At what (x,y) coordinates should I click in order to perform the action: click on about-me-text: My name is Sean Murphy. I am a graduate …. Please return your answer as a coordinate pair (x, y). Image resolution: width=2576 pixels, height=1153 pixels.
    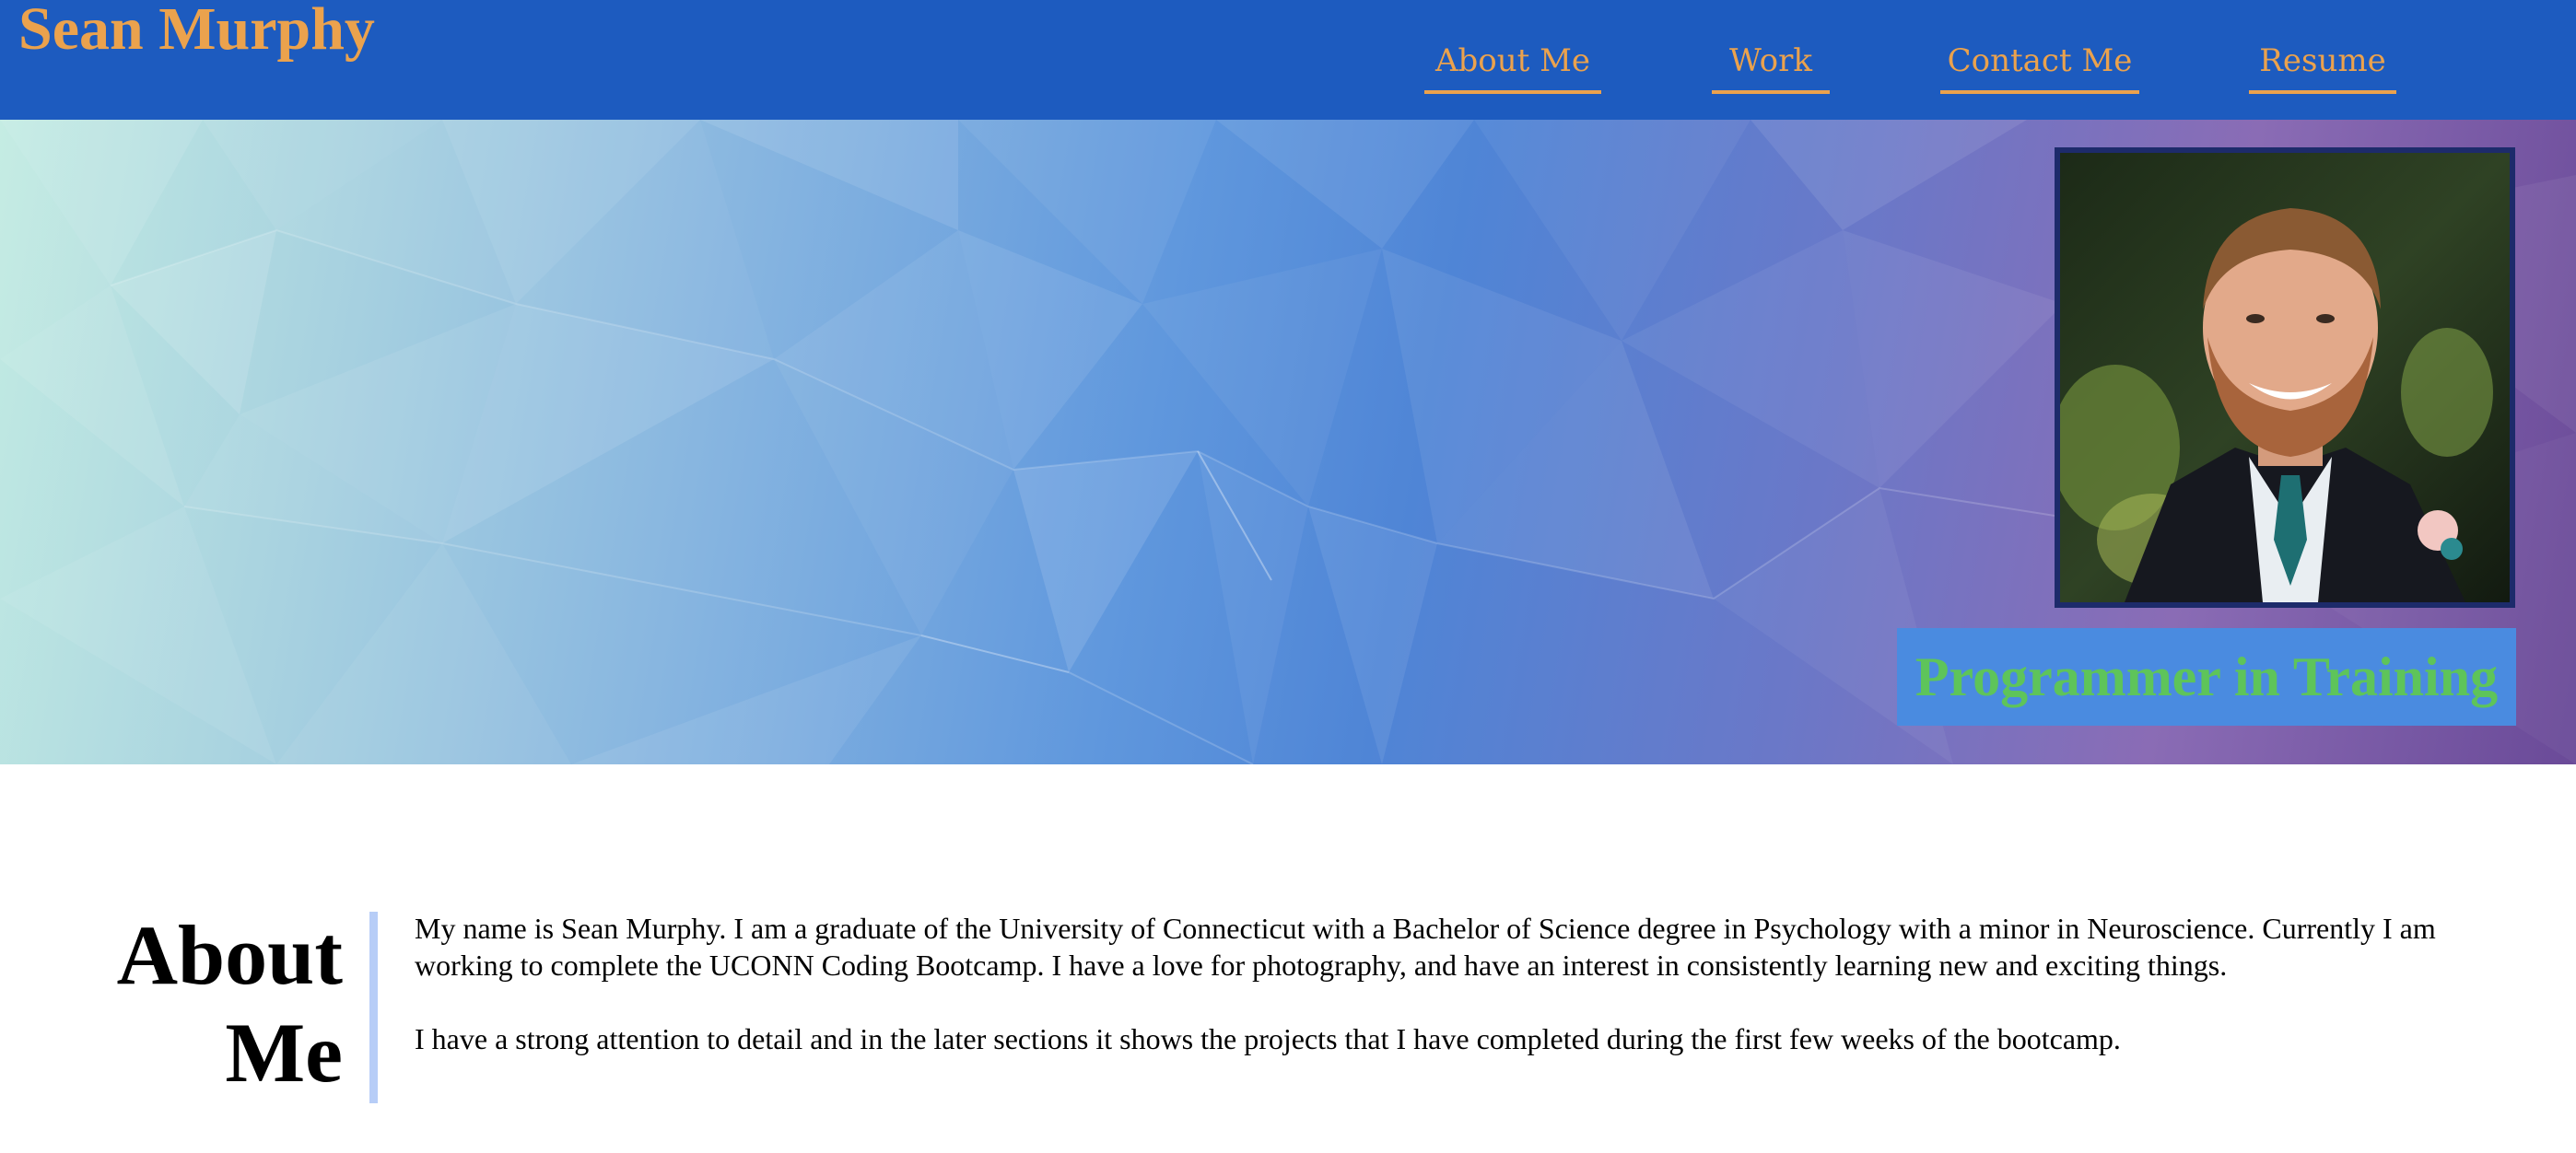
    Looking at the image, I should click on (1446, 1002).